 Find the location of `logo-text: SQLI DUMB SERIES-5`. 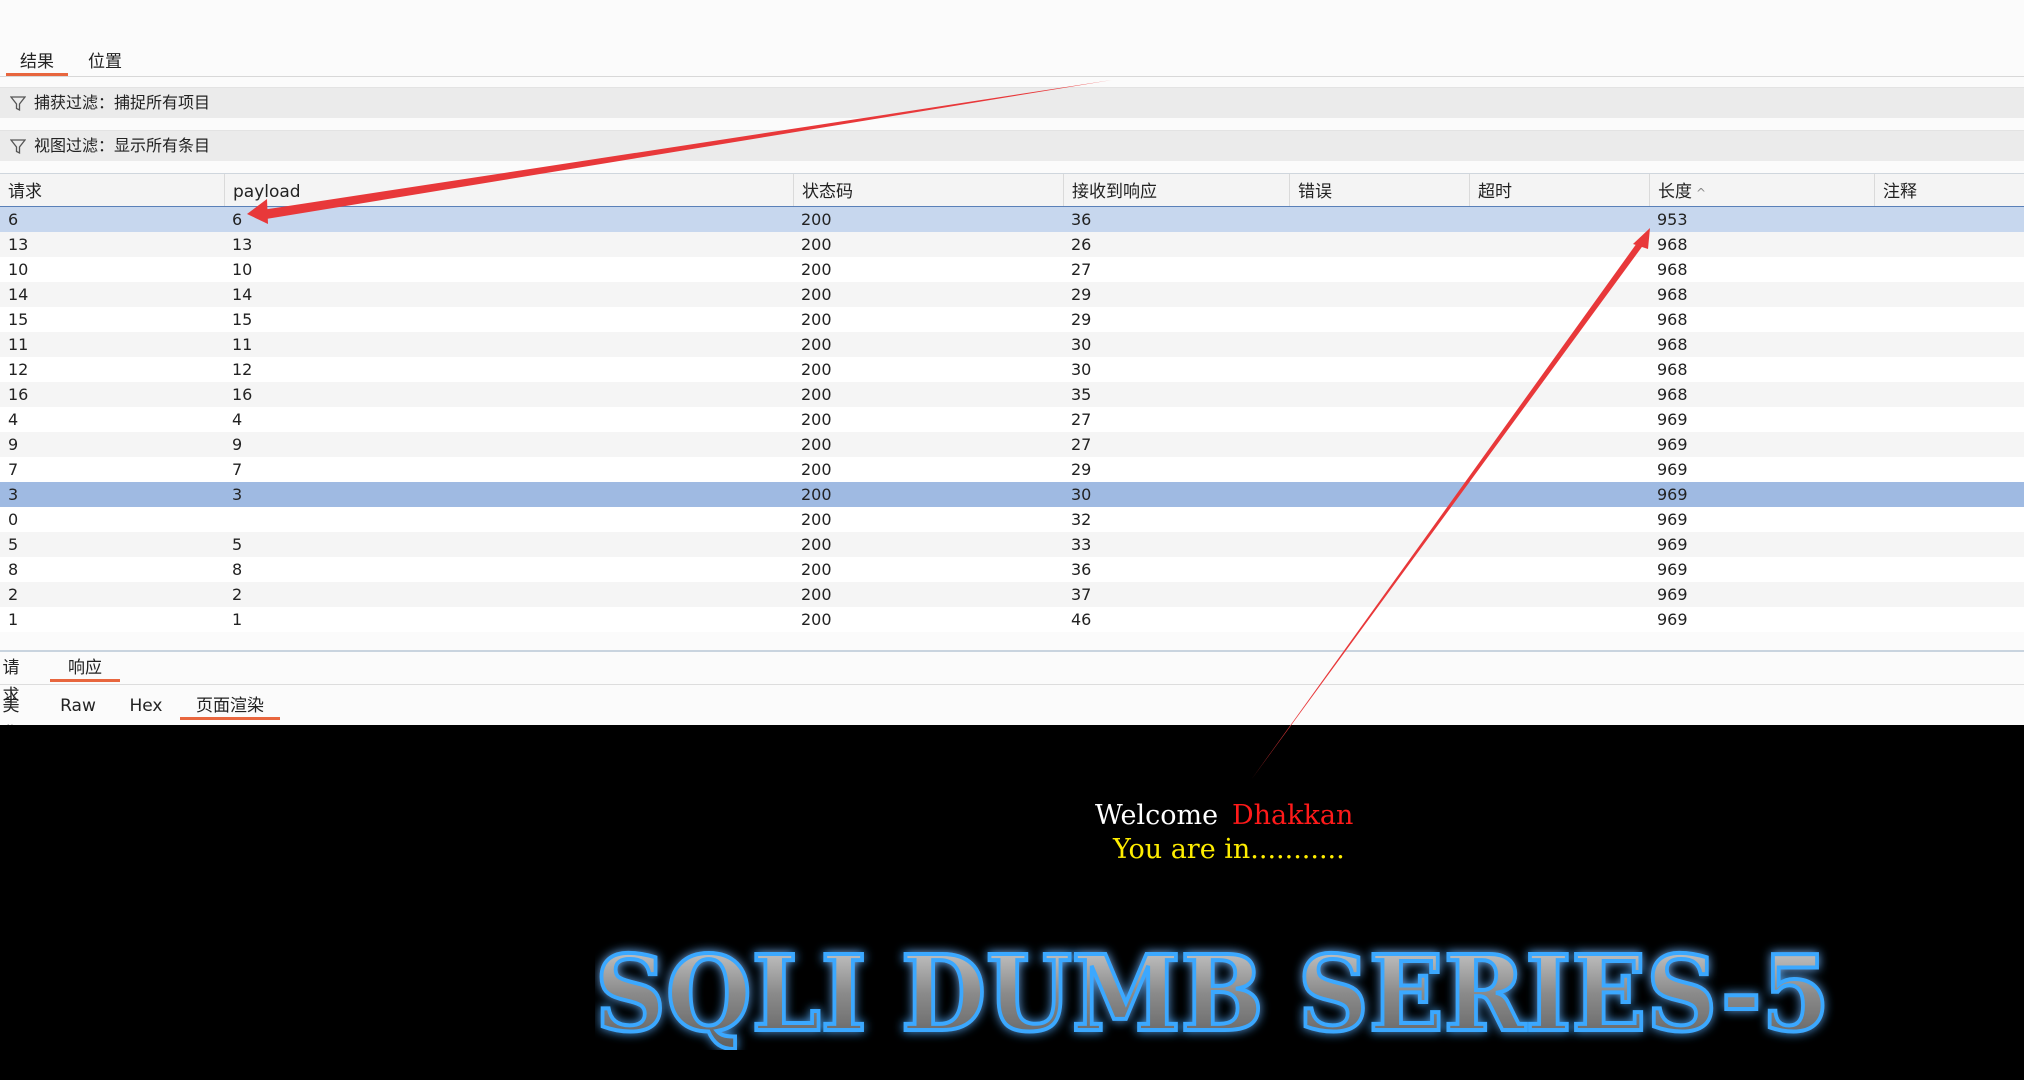

logo-text: SQLI DUMB SERIES-5 is located at coordinates (1212, 991).